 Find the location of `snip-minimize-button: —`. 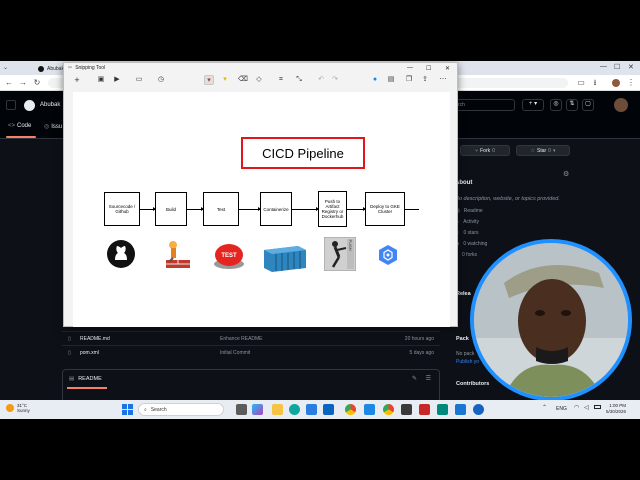

snip-minimize-button: — is located at coordinates (410, 68).